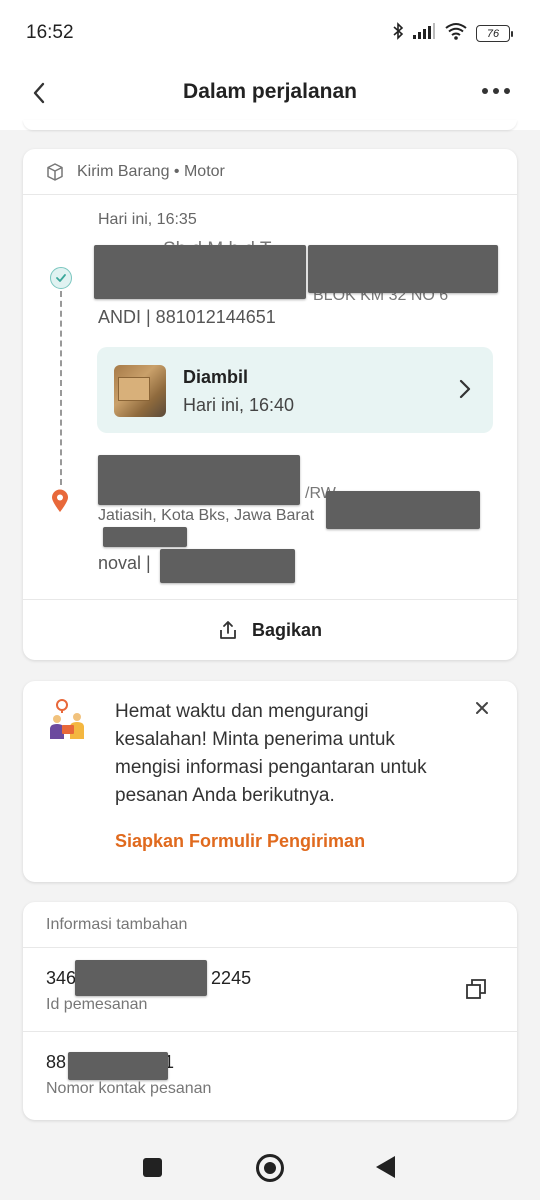  I want to click on timeline-connector, so click(61, 388).